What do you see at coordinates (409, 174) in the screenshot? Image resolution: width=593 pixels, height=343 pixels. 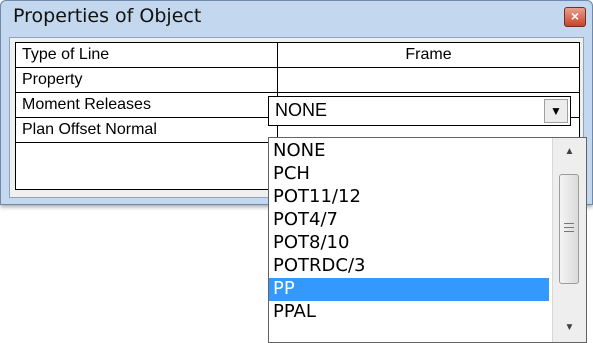 I see `dropdown-option-pch: PCH` at bounding box center [409, 174].